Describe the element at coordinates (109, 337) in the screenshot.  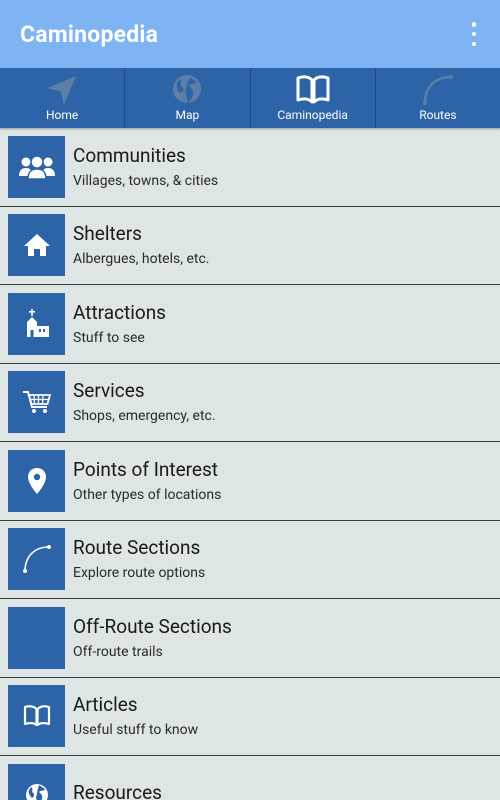
I see `item-subtitle: Stuff to see` at that location.